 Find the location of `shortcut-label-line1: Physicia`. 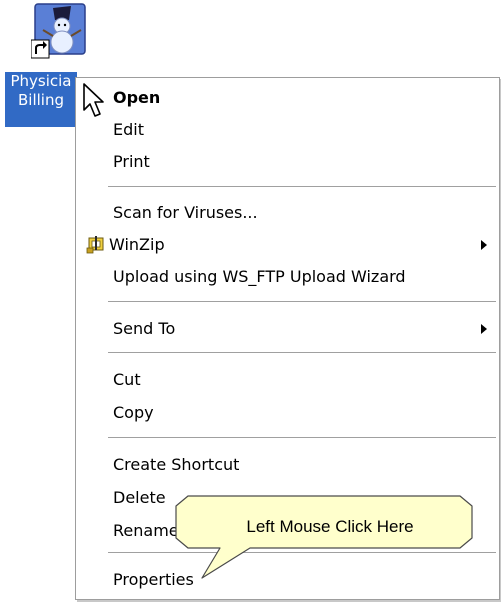

shortcut-label-line1: Physicia is located at coordinates (41, 81).